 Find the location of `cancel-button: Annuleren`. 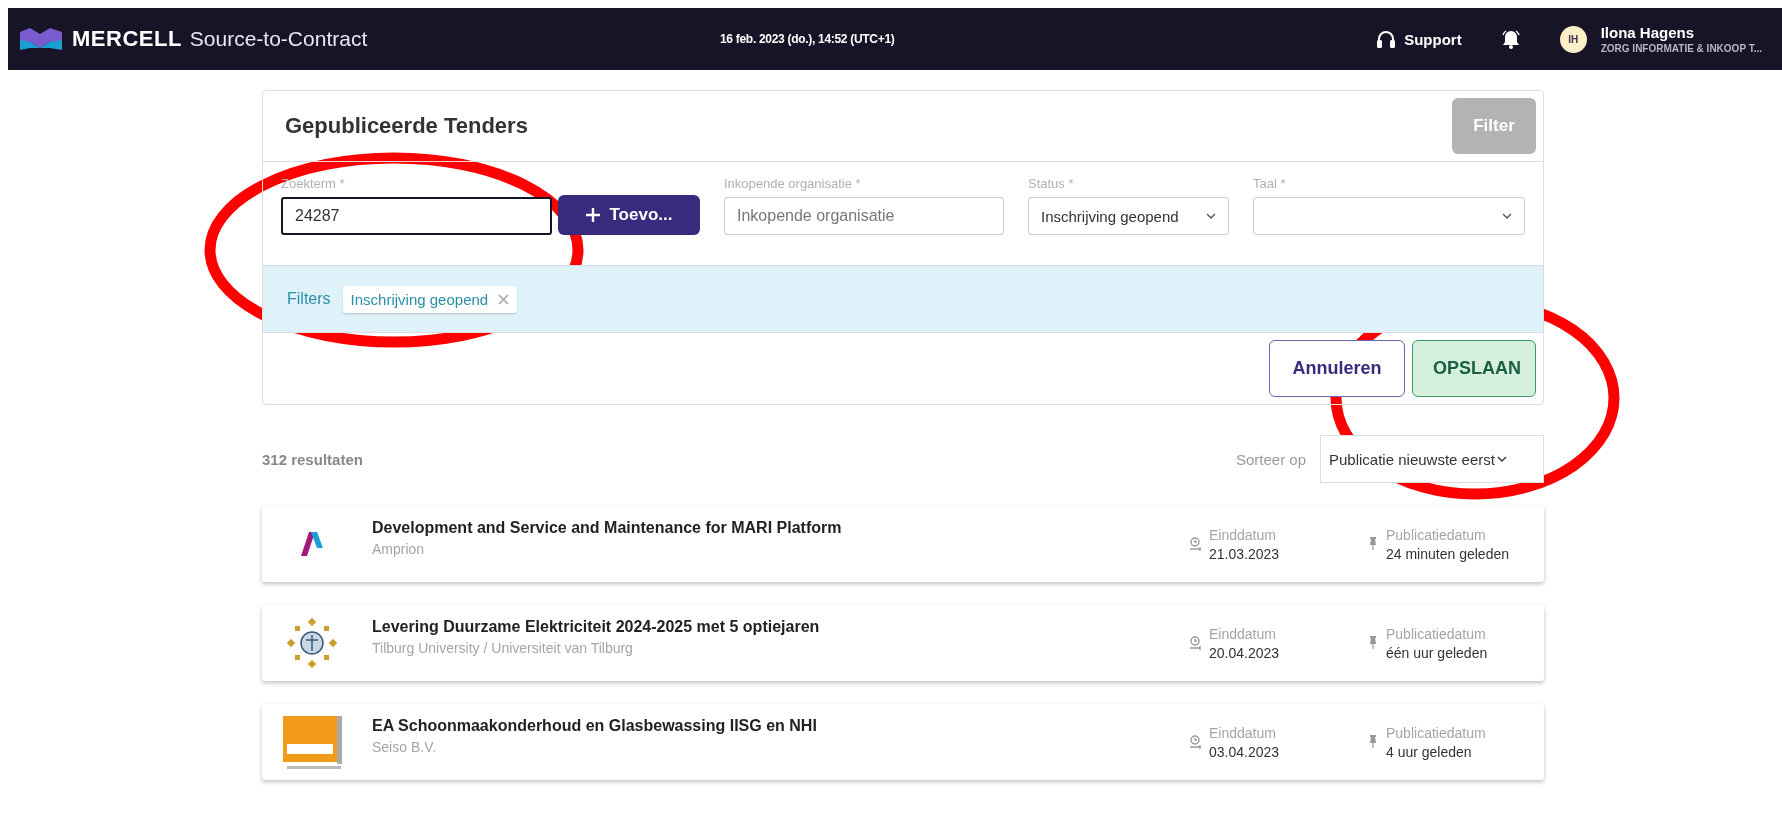

cancel-button: Annuleren is located at coordinates (1337, 368).